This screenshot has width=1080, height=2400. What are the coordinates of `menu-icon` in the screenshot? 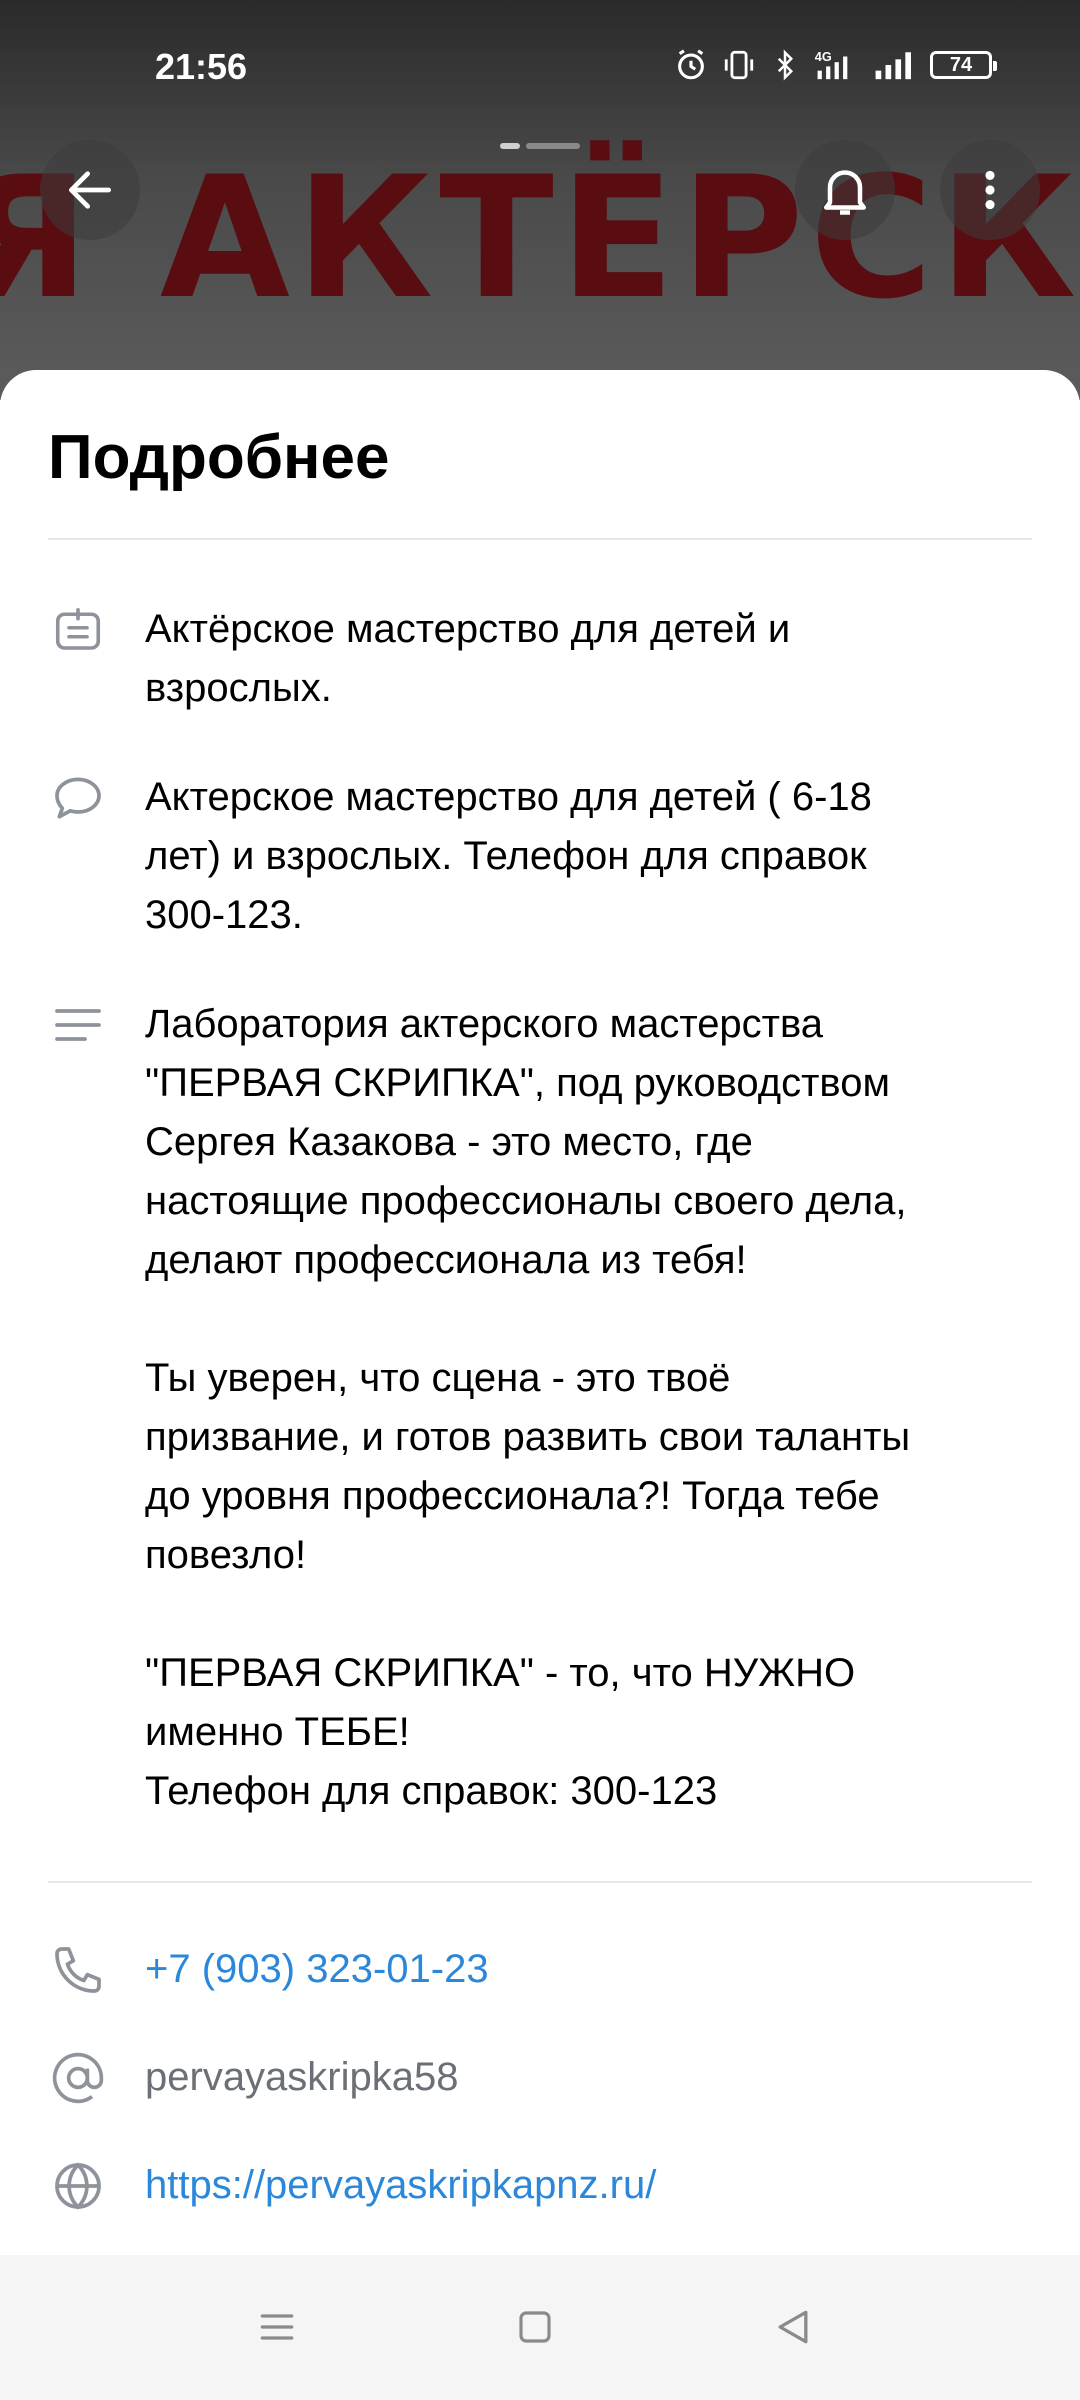 It's located at (277, 2327).